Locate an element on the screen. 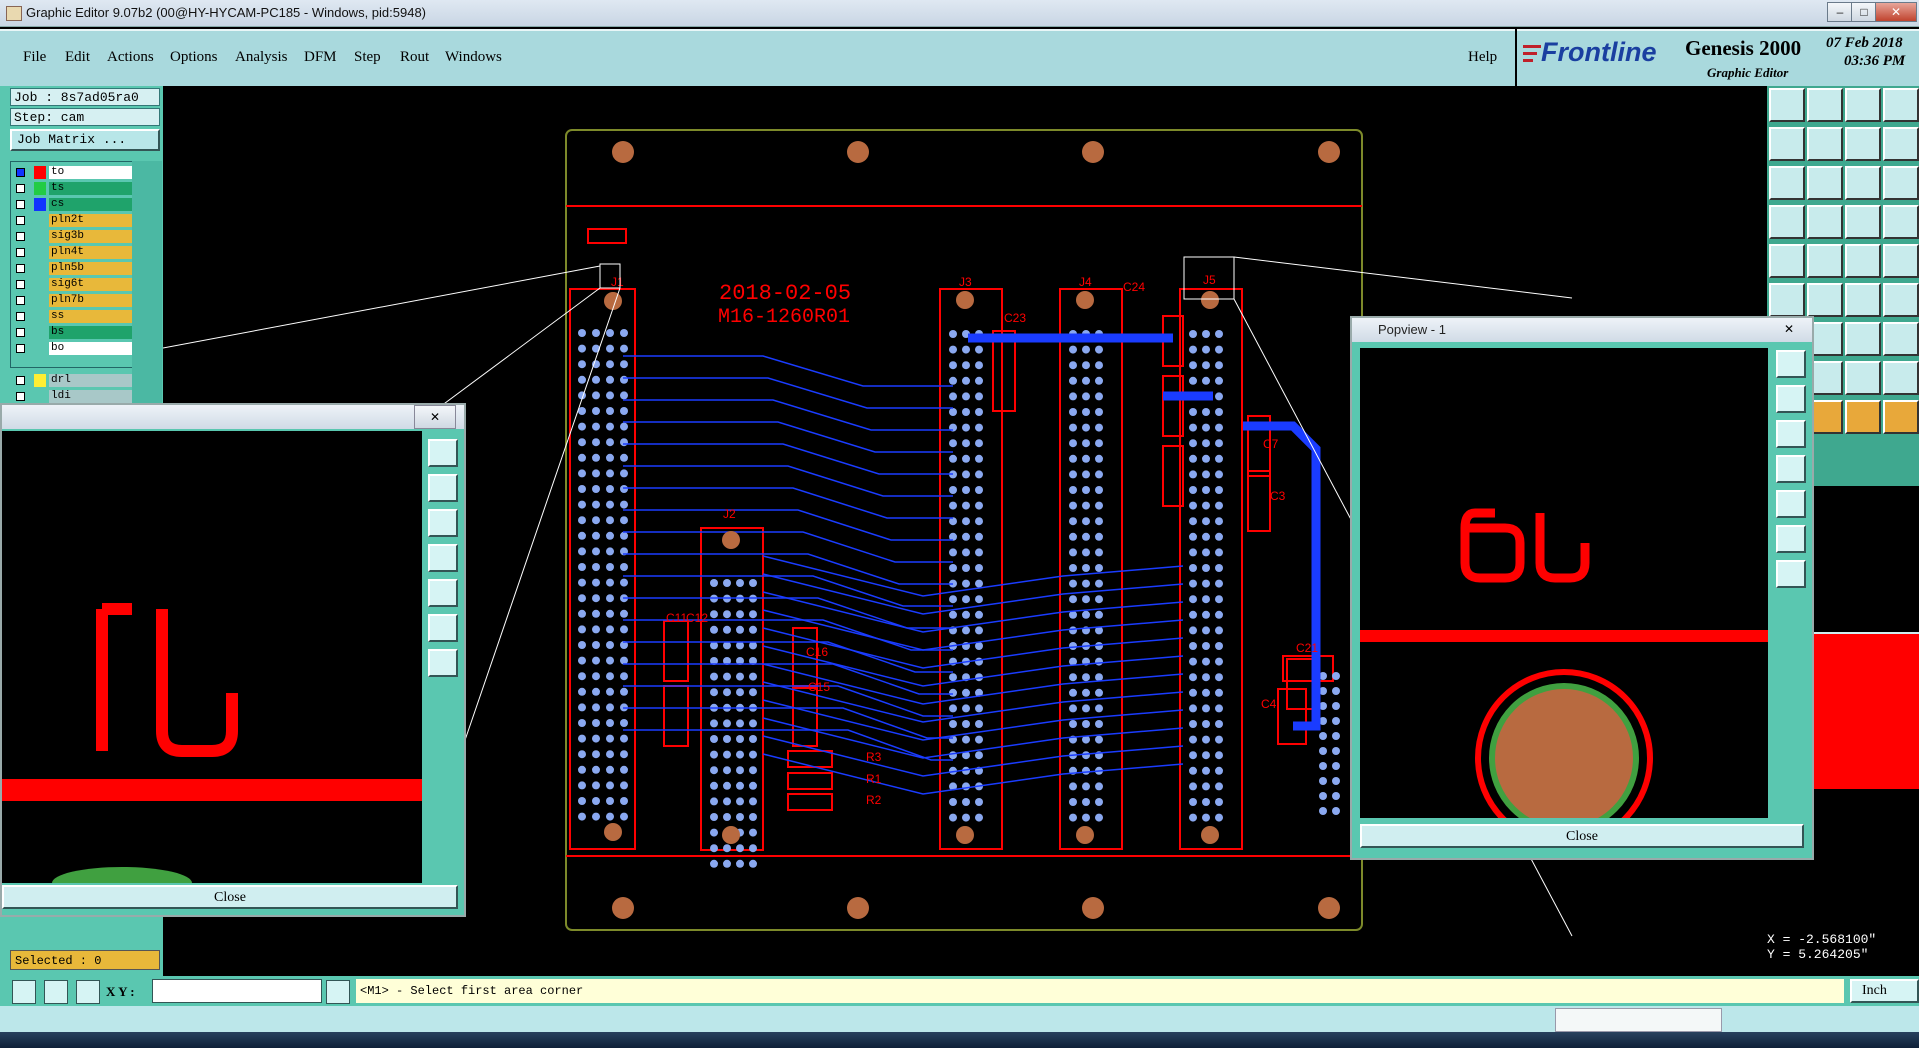  group-icon is located at coordinates (1901, 339).